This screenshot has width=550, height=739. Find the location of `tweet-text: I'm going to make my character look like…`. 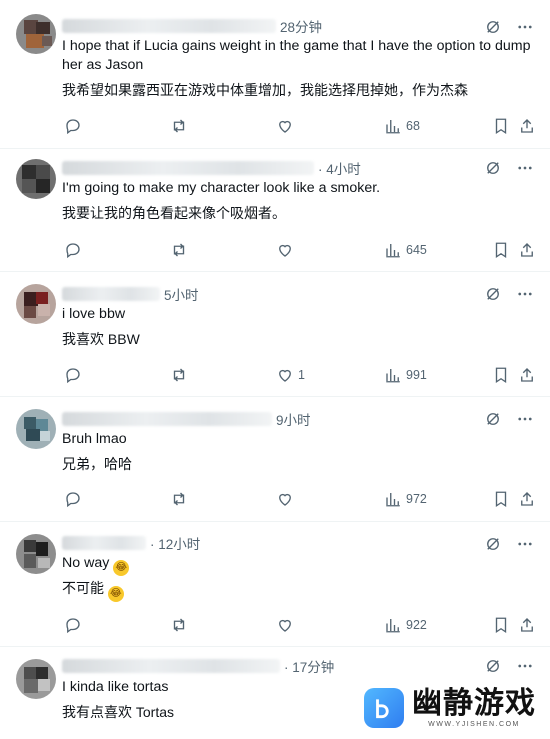

tweet-text: I'm going to make my character look like… is located at coordinates (221, 188).